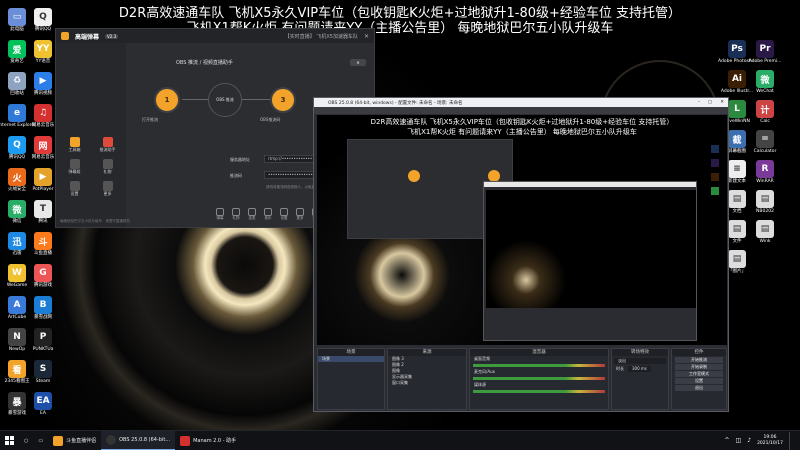 Image resolution: width=800 pixels, height=450 pixels. Describe the element at coordinates (17, 401) in the screenshot. I see `app-icon: 暴` at that location.